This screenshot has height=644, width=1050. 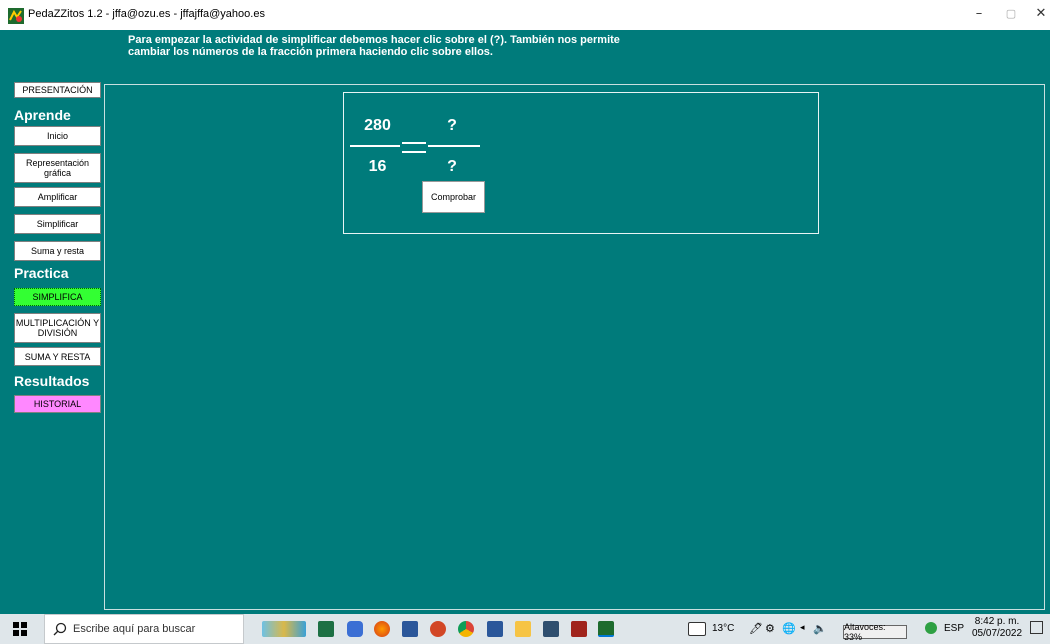 What do you see at coordinates (523, 629) in the screenshot?
I see `file-explorer-icon` at bounding box center [523, 629].